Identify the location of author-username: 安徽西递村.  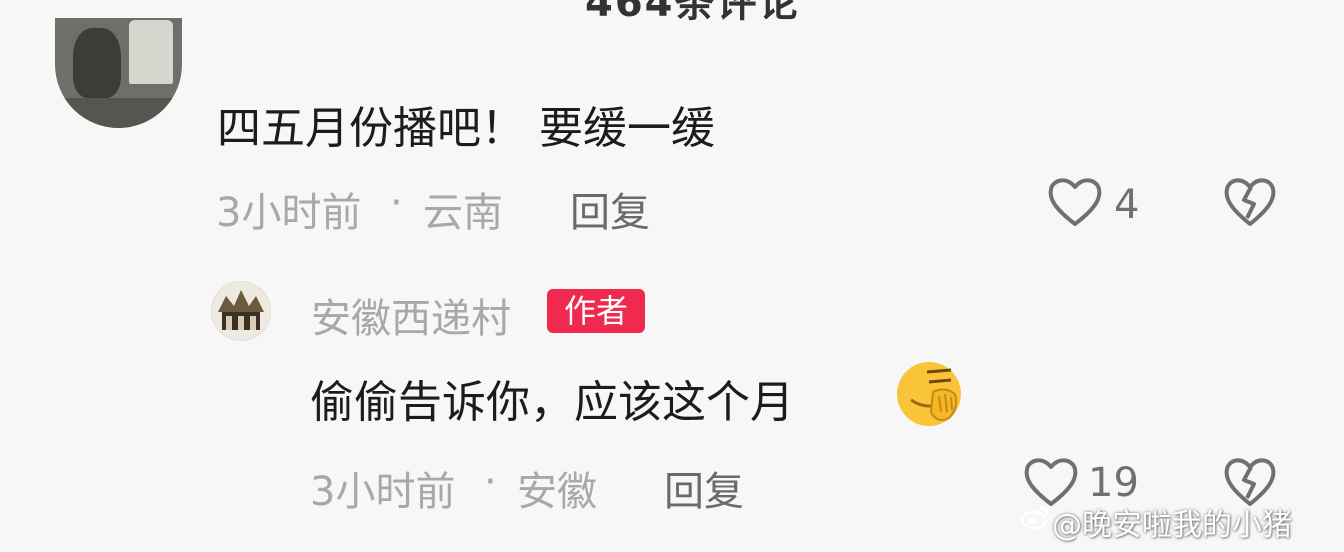
(411, 315).